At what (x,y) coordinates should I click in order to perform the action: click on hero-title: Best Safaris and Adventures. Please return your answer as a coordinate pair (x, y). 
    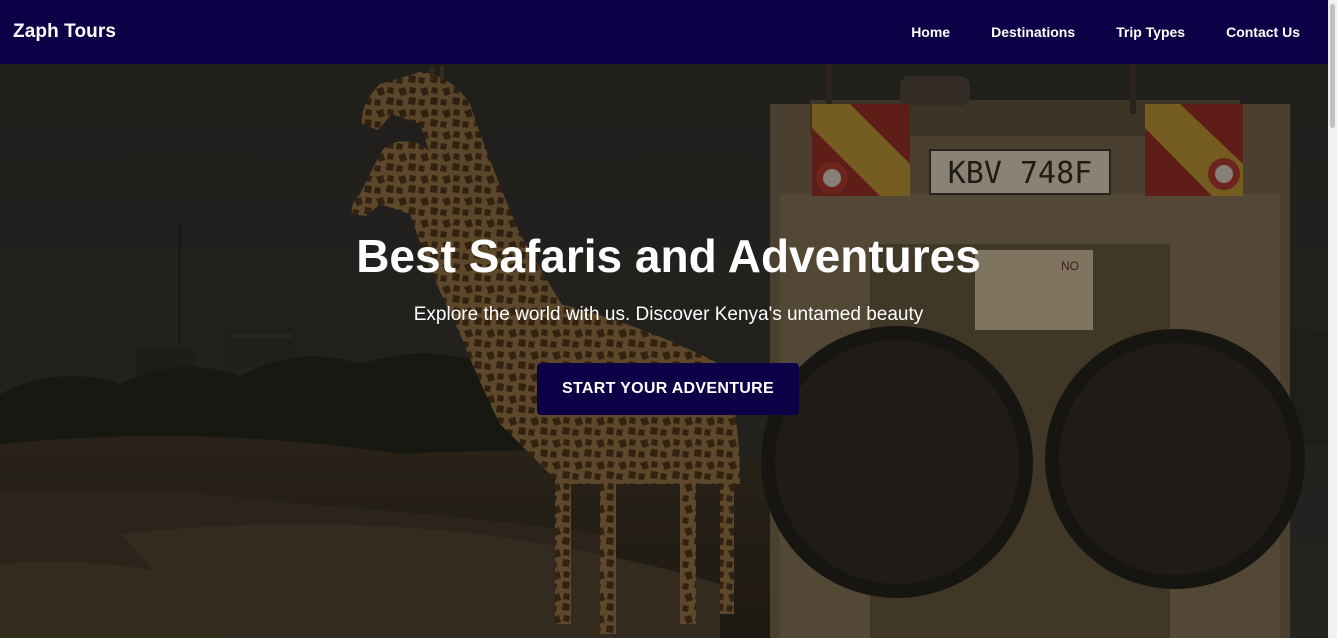
    Looking at the image, I should click on (668, 256).